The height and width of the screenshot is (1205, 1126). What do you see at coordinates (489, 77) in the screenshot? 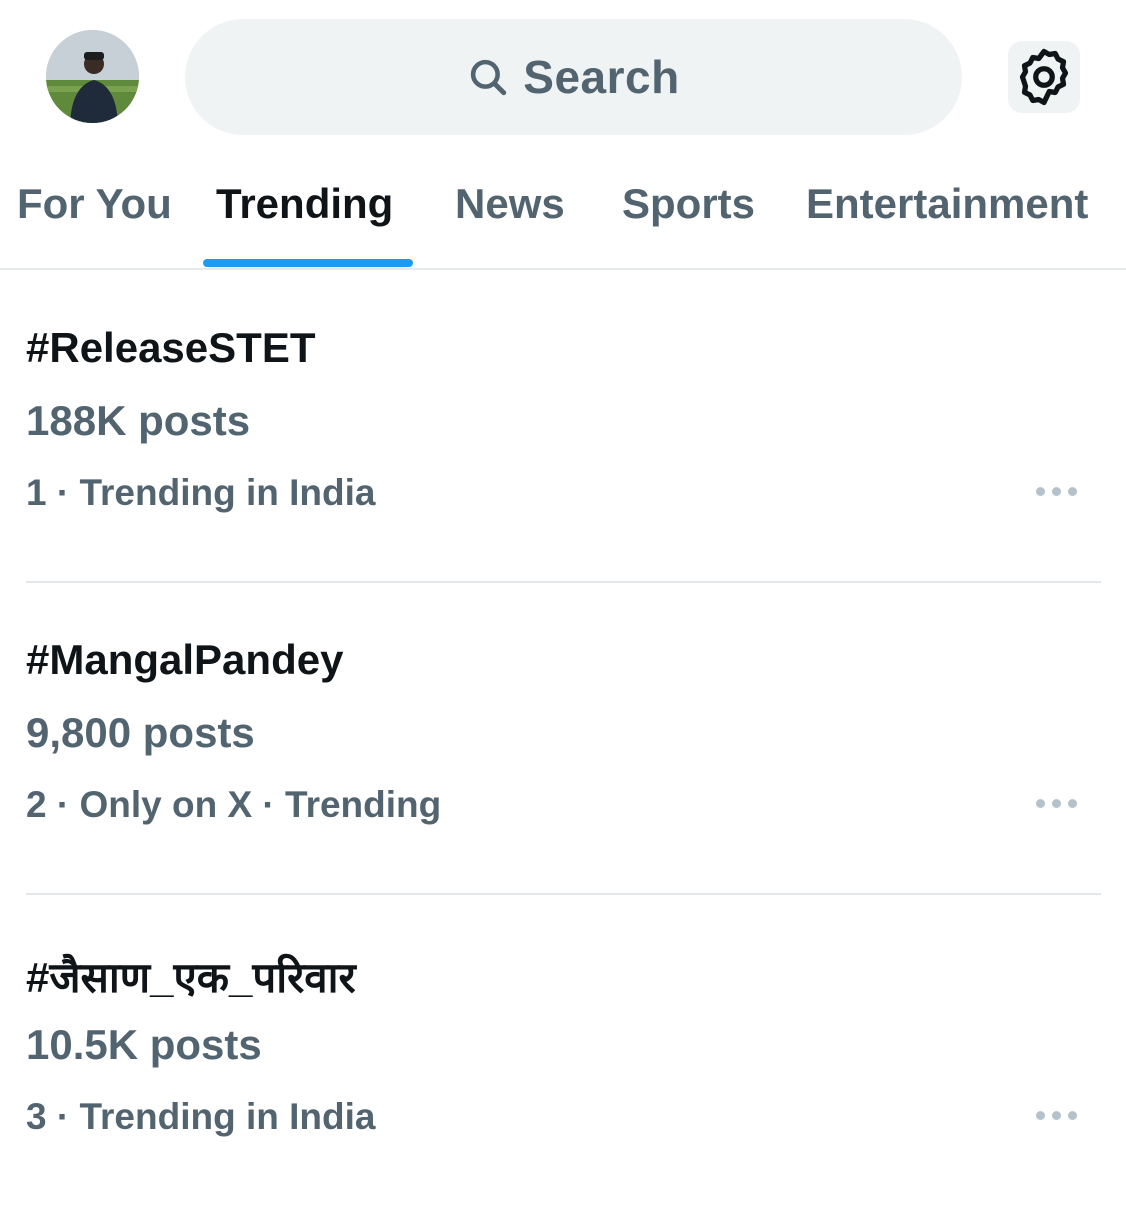
I see `search-icon` at bounding box center [489, 77].